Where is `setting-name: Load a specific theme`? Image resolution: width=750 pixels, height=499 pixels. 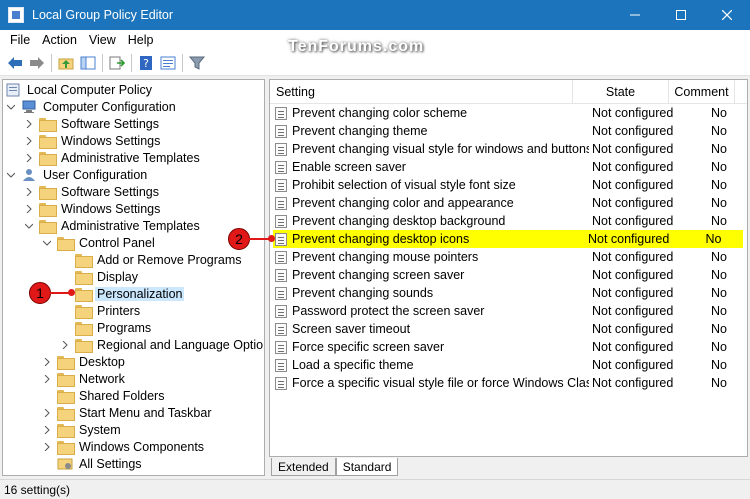
setting-name: Load a specific theme is located at coordinates (353, 365).